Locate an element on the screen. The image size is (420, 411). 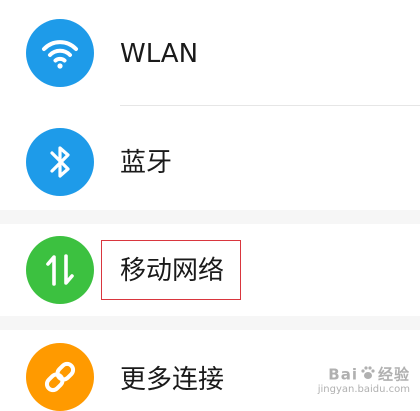
watermark-brand-tail: 经验 is located at coordinates (393, 374).